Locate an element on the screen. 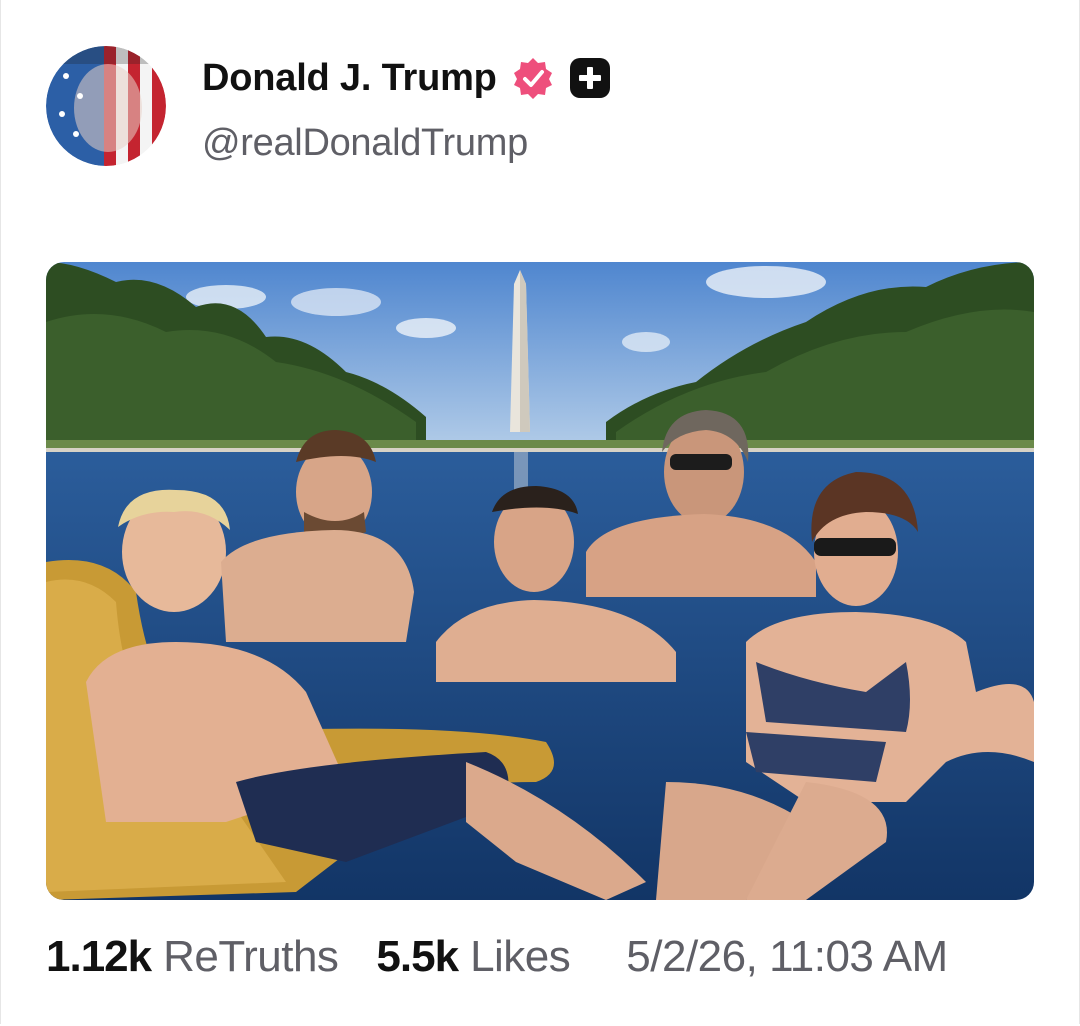 This screenshot has height=1026, width=1080. retruths-count: 1.12k is located at coordinates (99, 957).